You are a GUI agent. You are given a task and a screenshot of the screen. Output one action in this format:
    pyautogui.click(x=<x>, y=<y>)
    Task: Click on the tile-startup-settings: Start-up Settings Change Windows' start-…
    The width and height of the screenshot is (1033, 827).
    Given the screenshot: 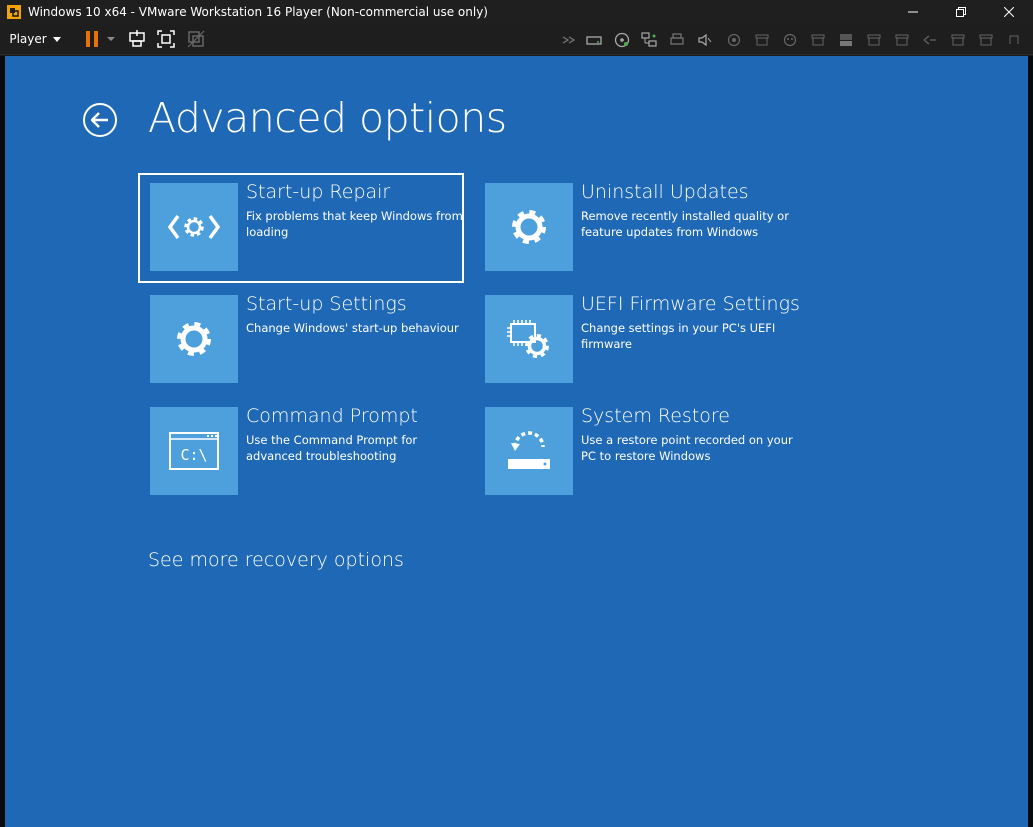 What is the action you would take?
    pyautogui.click(x=301, y=340)
    